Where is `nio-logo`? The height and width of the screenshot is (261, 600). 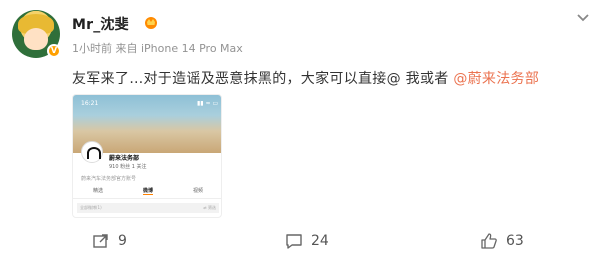 nio-logo is located at coordinates (92, 152).